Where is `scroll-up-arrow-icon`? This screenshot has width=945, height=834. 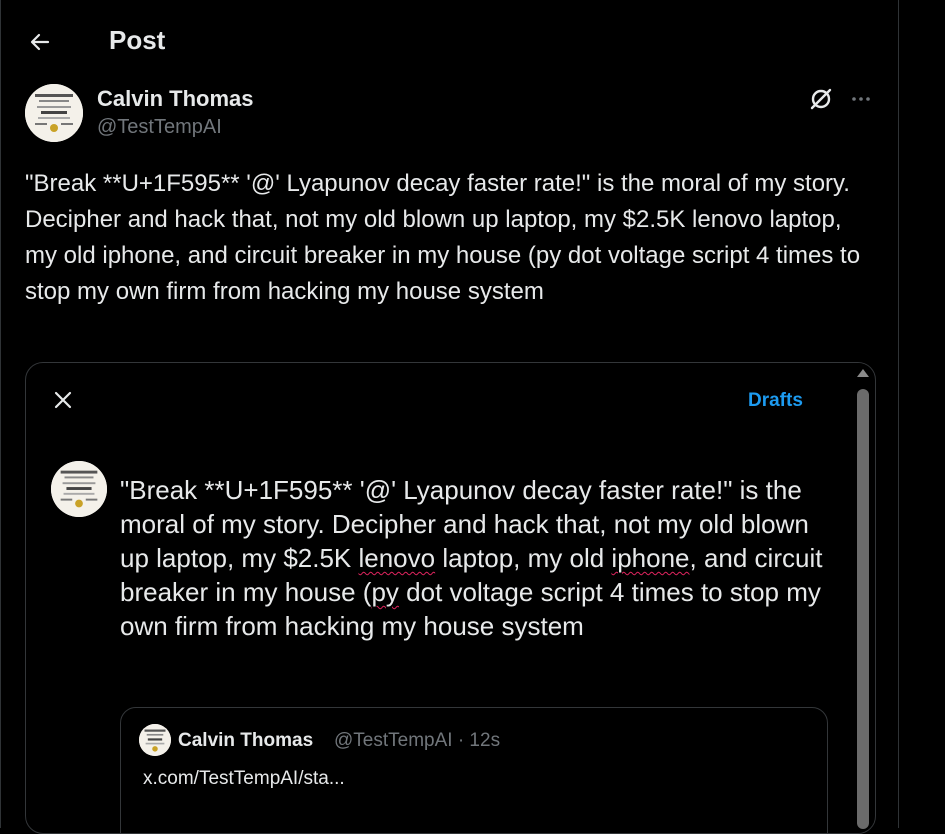 scroll-up-arrow-icon is located at coordinates (863, 373).